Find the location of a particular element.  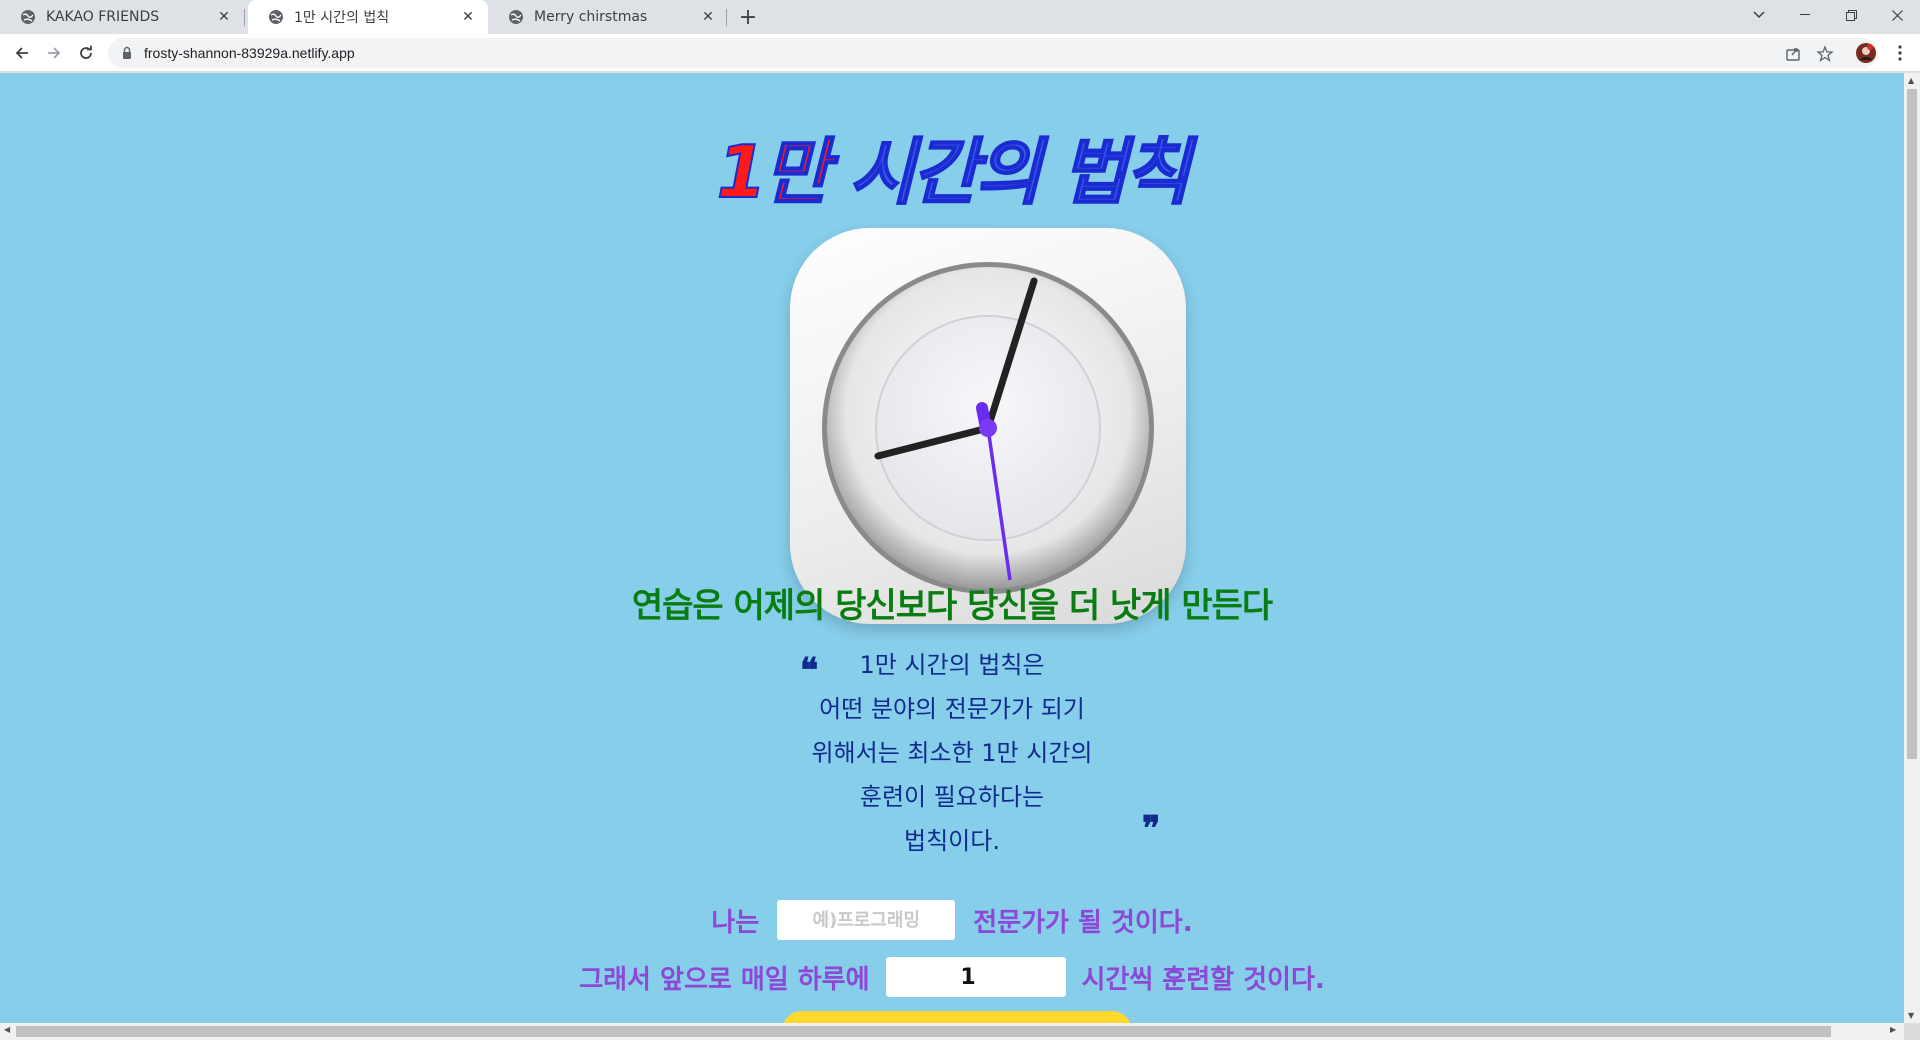

restore-button is located at coordinates (1851, 15).